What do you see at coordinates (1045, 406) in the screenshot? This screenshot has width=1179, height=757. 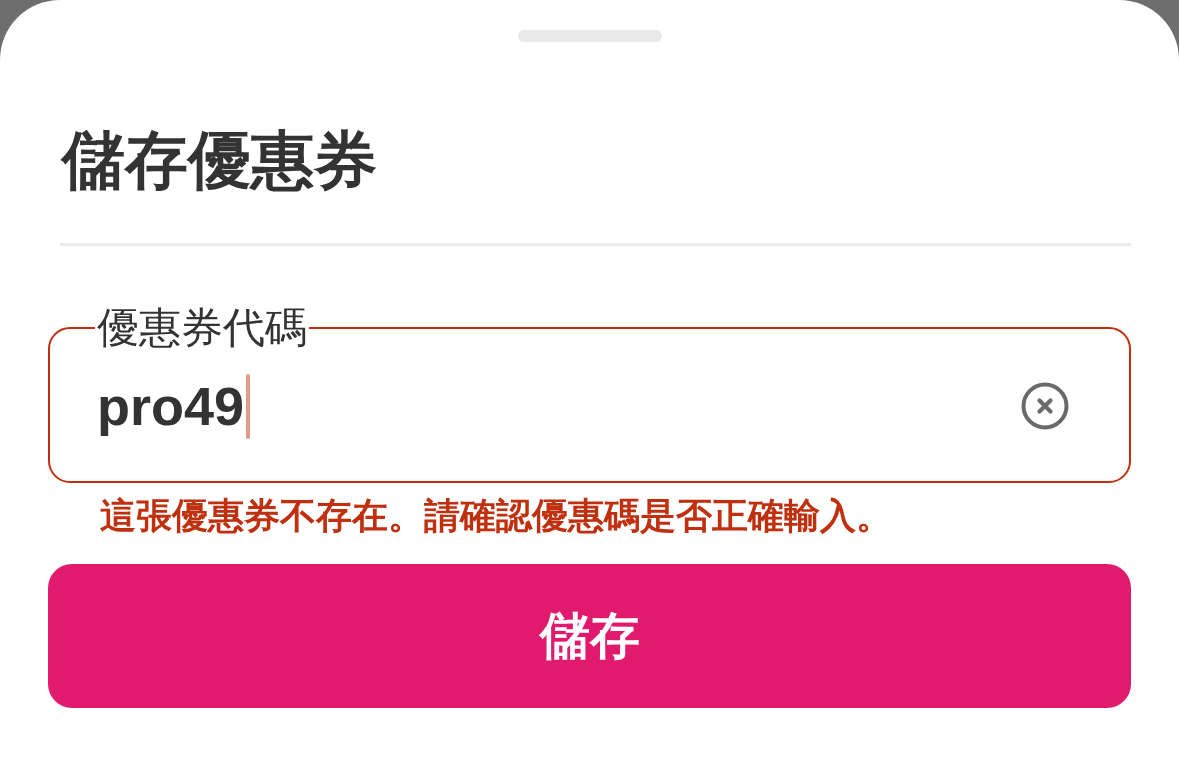 I see `clear-icon` at bounding box center [1045, 406].